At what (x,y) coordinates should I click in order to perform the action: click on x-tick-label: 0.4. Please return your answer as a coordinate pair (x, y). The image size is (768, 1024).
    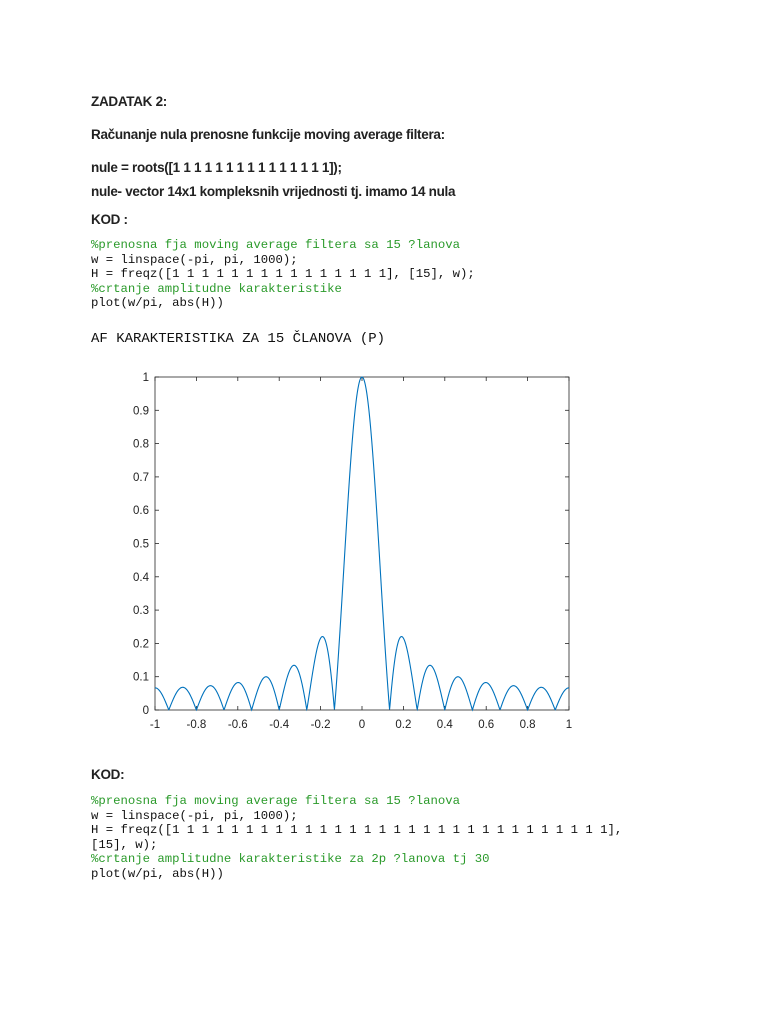
    Looking at the image, I should click on (445, 725).